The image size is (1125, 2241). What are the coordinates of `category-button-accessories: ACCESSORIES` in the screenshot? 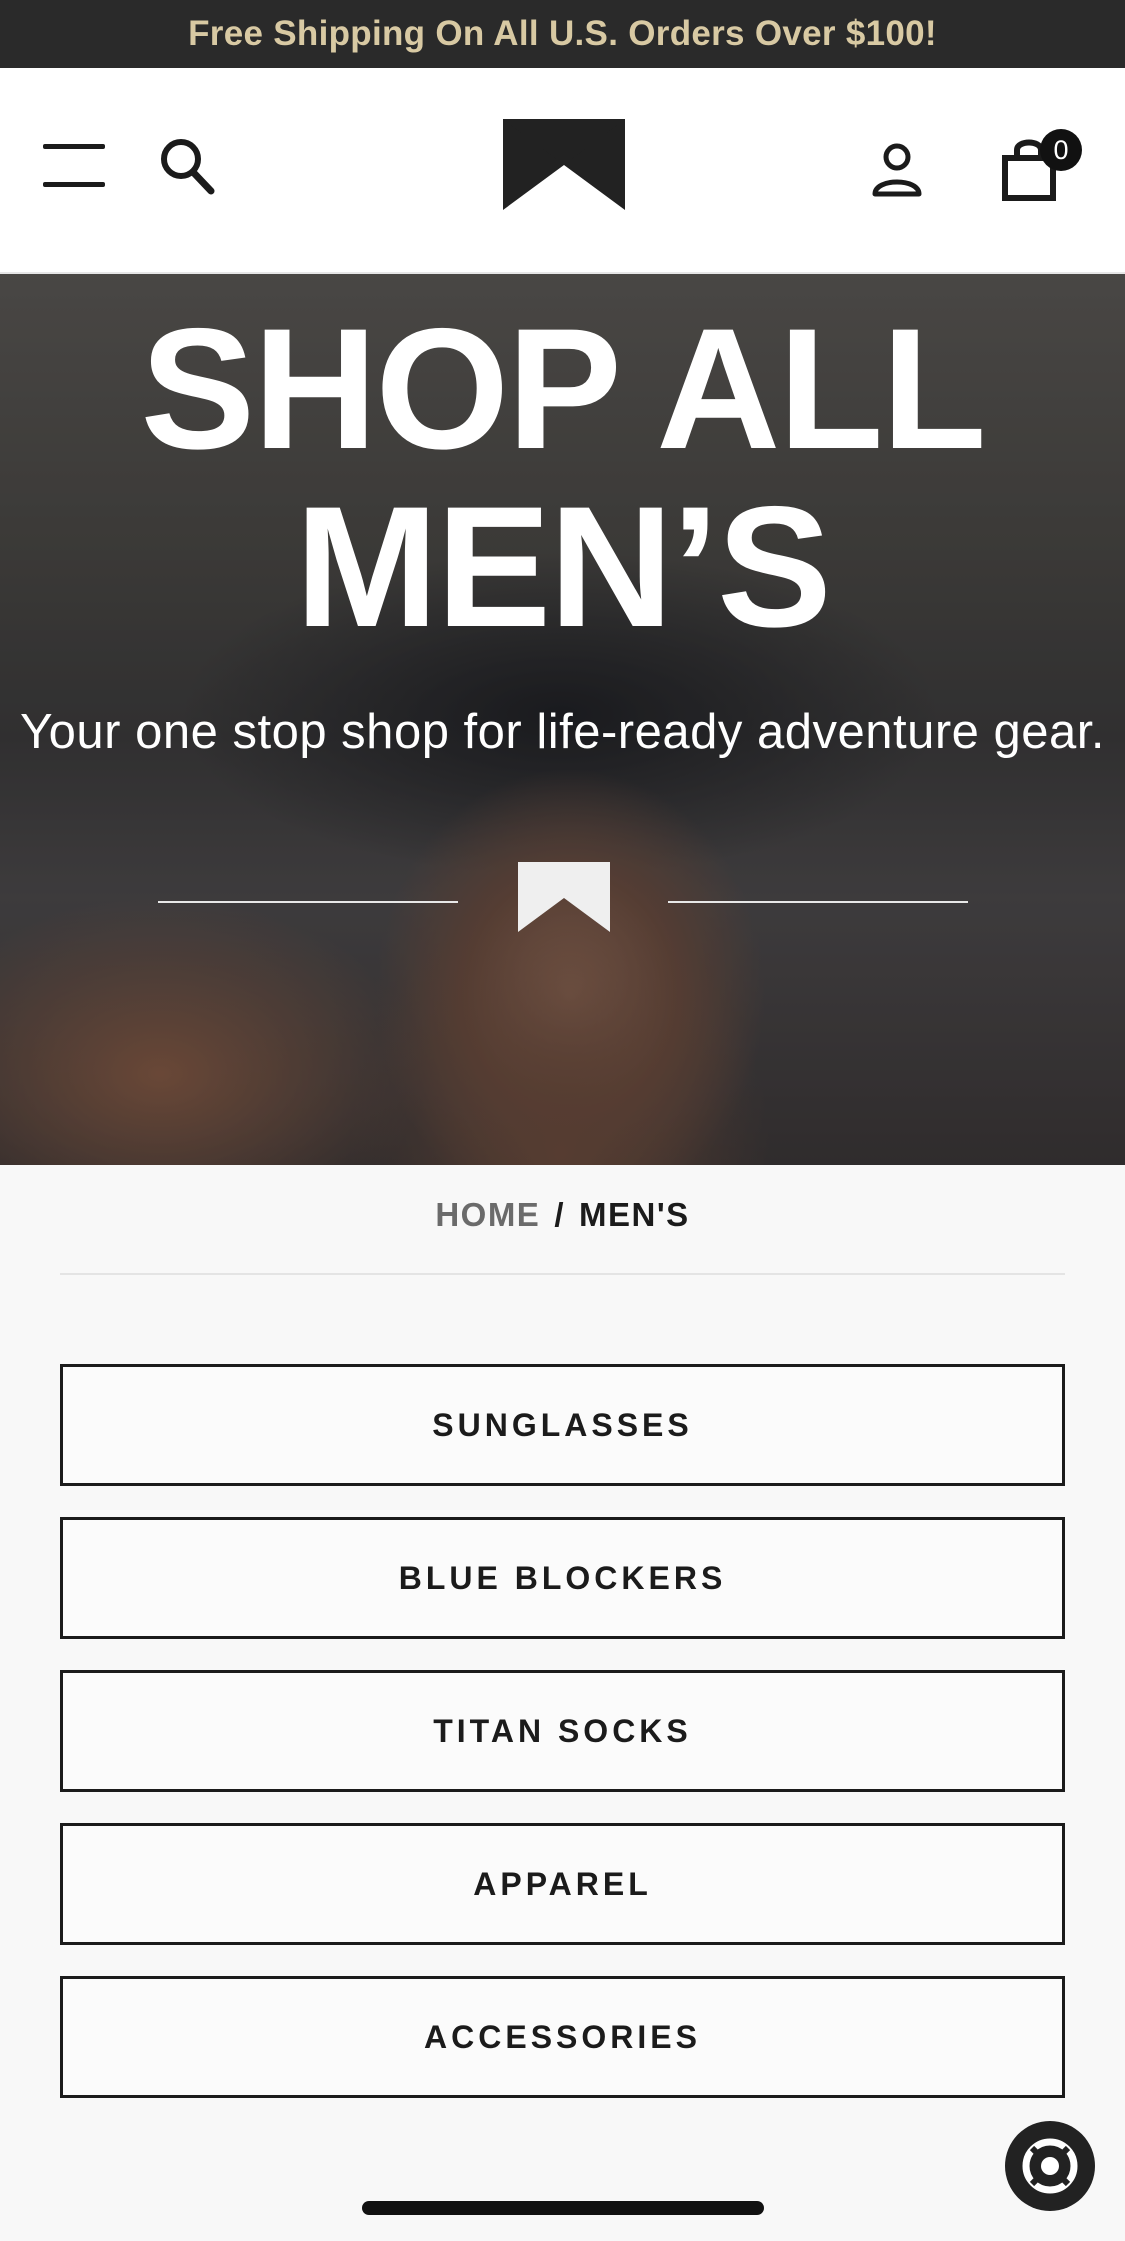 It's located at (562, 2037).